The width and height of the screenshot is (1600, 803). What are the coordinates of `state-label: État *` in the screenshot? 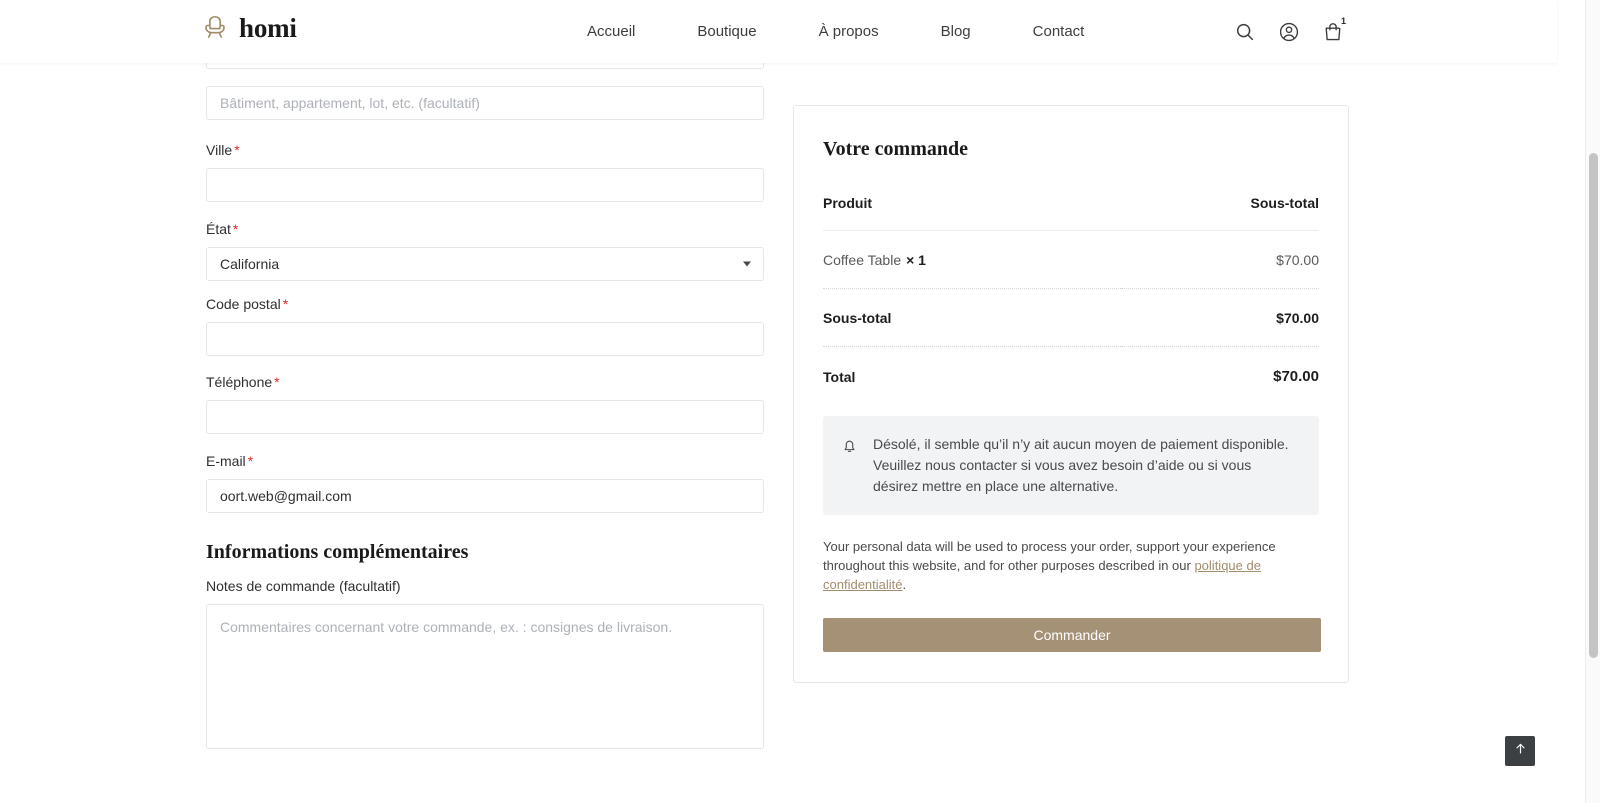 It's located at (222, 229).